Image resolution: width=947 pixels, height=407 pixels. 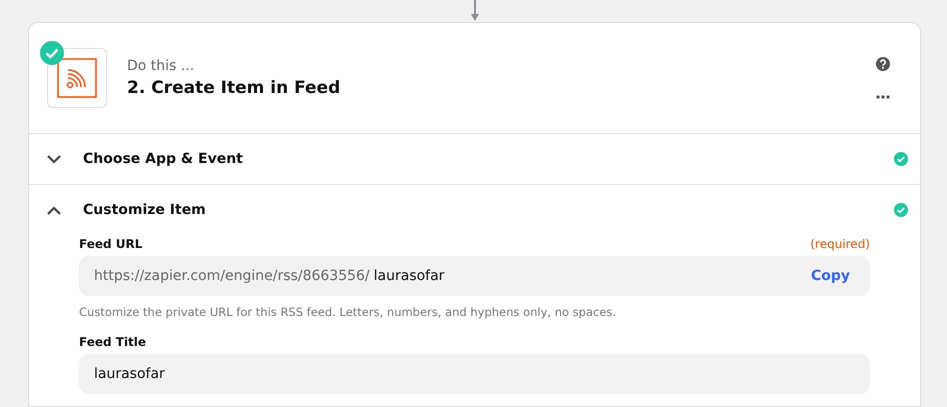 What do you see at coordinates (830, 276) in the screenshot?
I see `copy-button: Copy` at bounding box center [830, 276].